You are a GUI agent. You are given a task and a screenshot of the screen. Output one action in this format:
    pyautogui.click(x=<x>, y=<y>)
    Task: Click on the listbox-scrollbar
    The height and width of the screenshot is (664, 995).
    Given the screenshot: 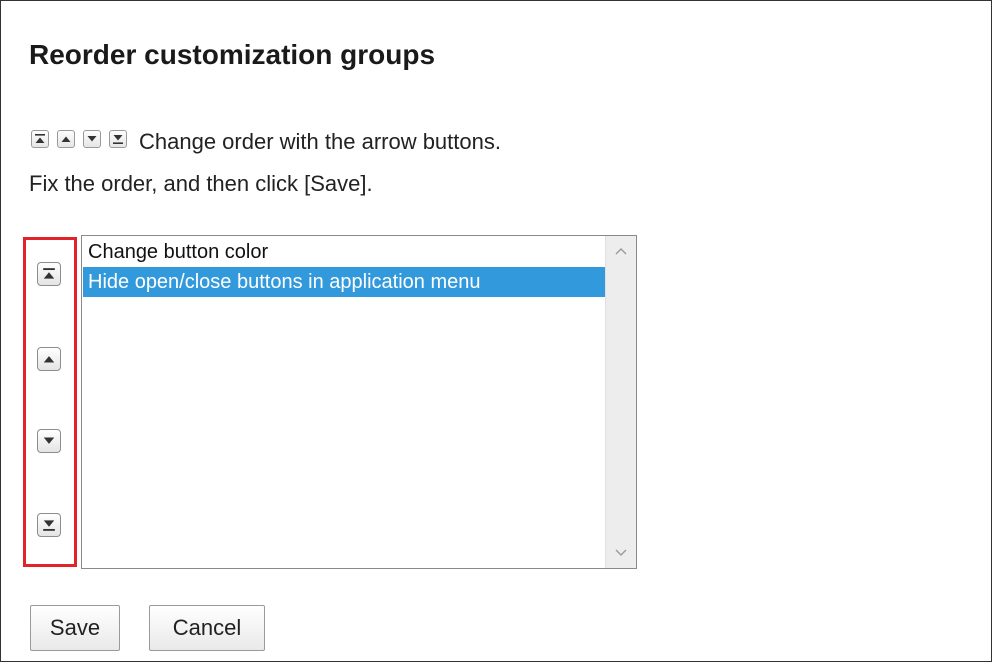 What is the action you would take?
    pyautogui.click(x=620, y=402)
    